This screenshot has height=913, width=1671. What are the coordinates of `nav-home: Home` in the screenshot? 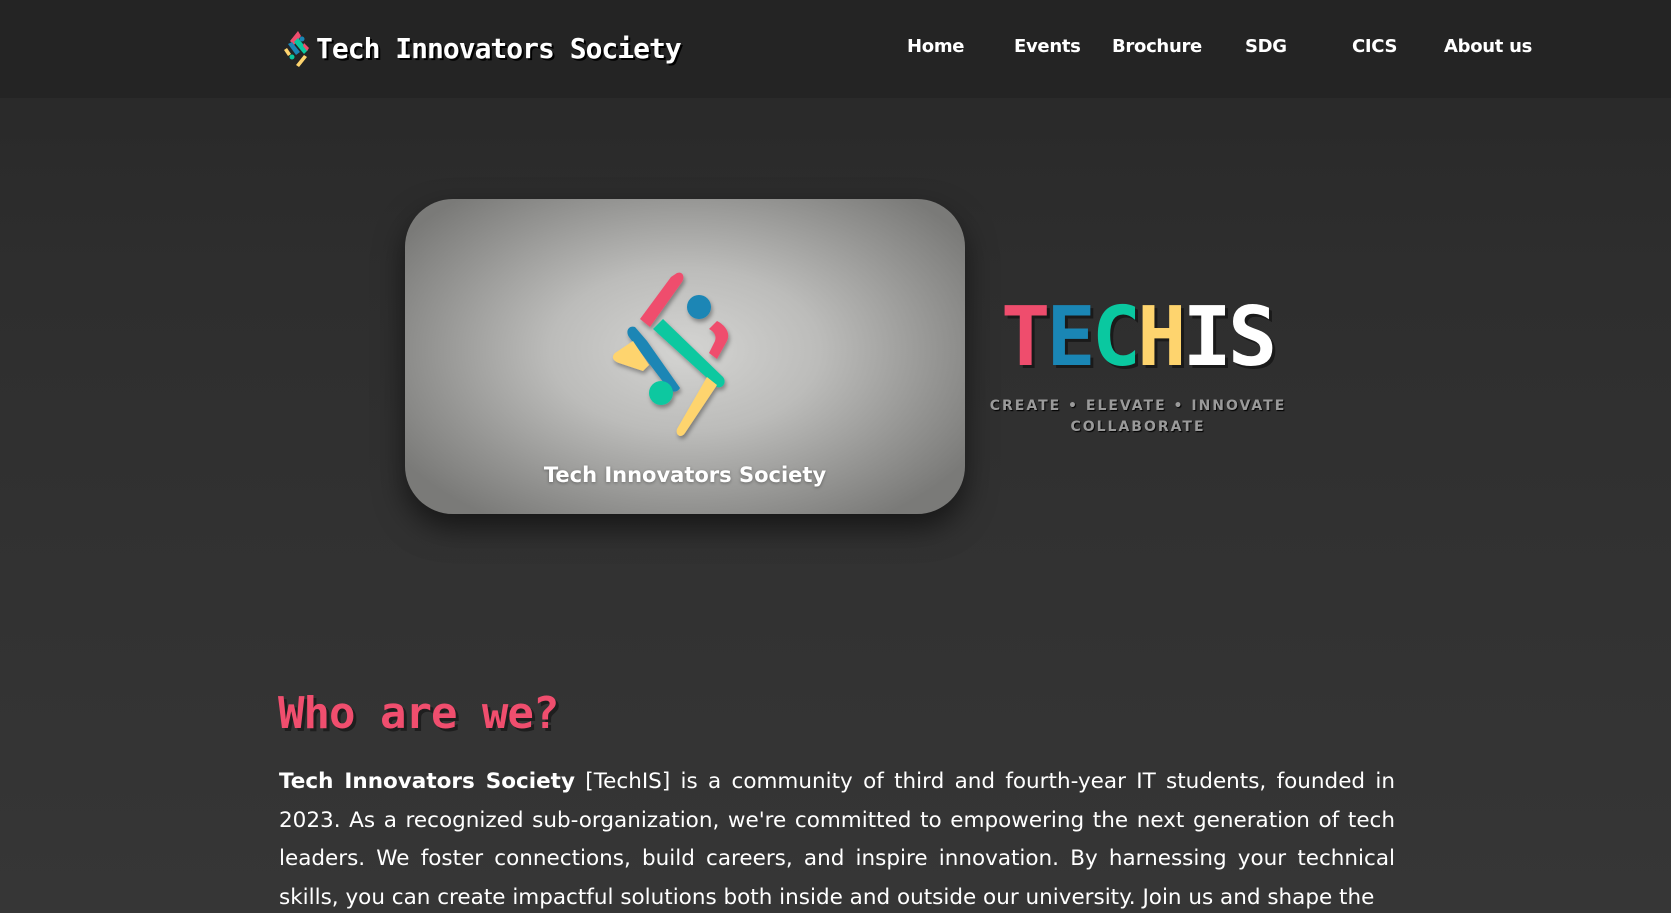 It's located at (936, 46).